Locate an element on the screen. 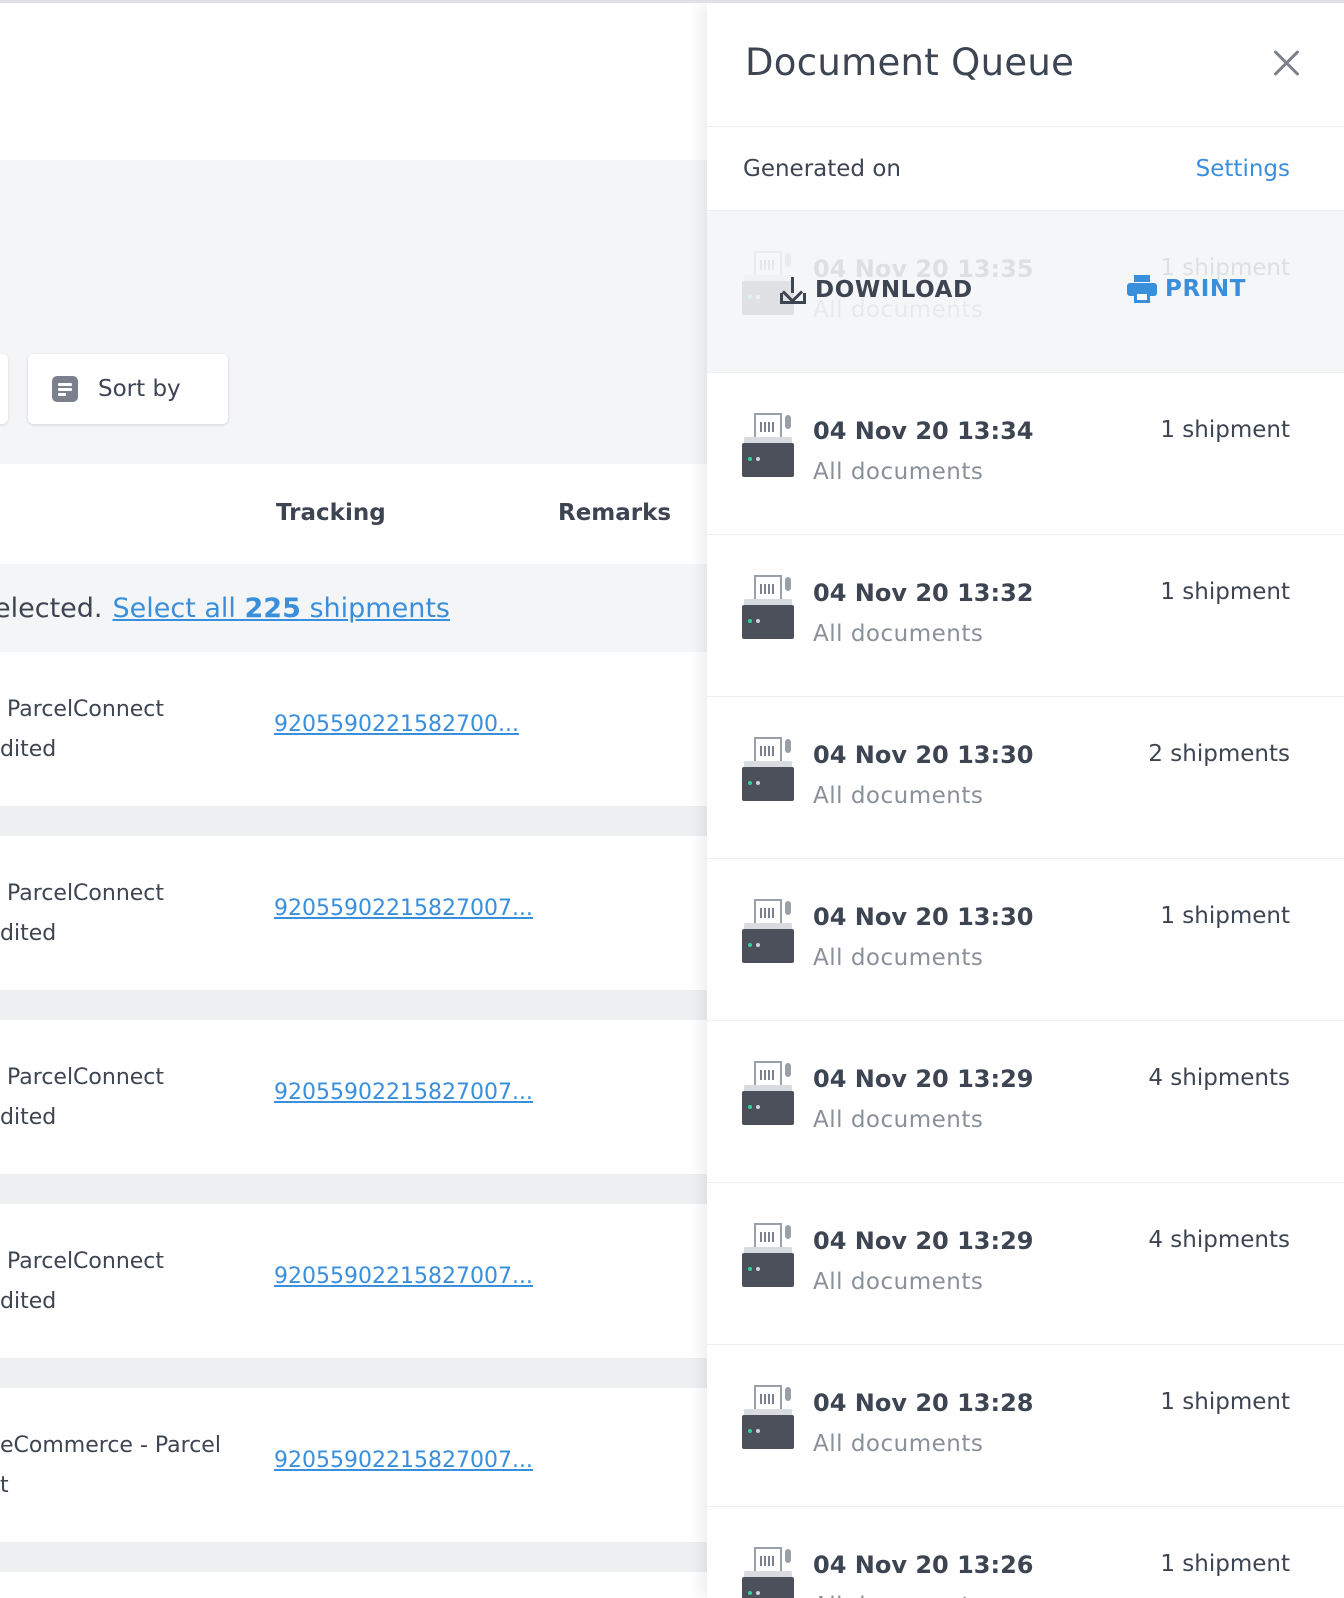 Image resolution: width=1344 pixels, height=1598 pixels. print-button: PRINT is located at coordinates (1186, 289).